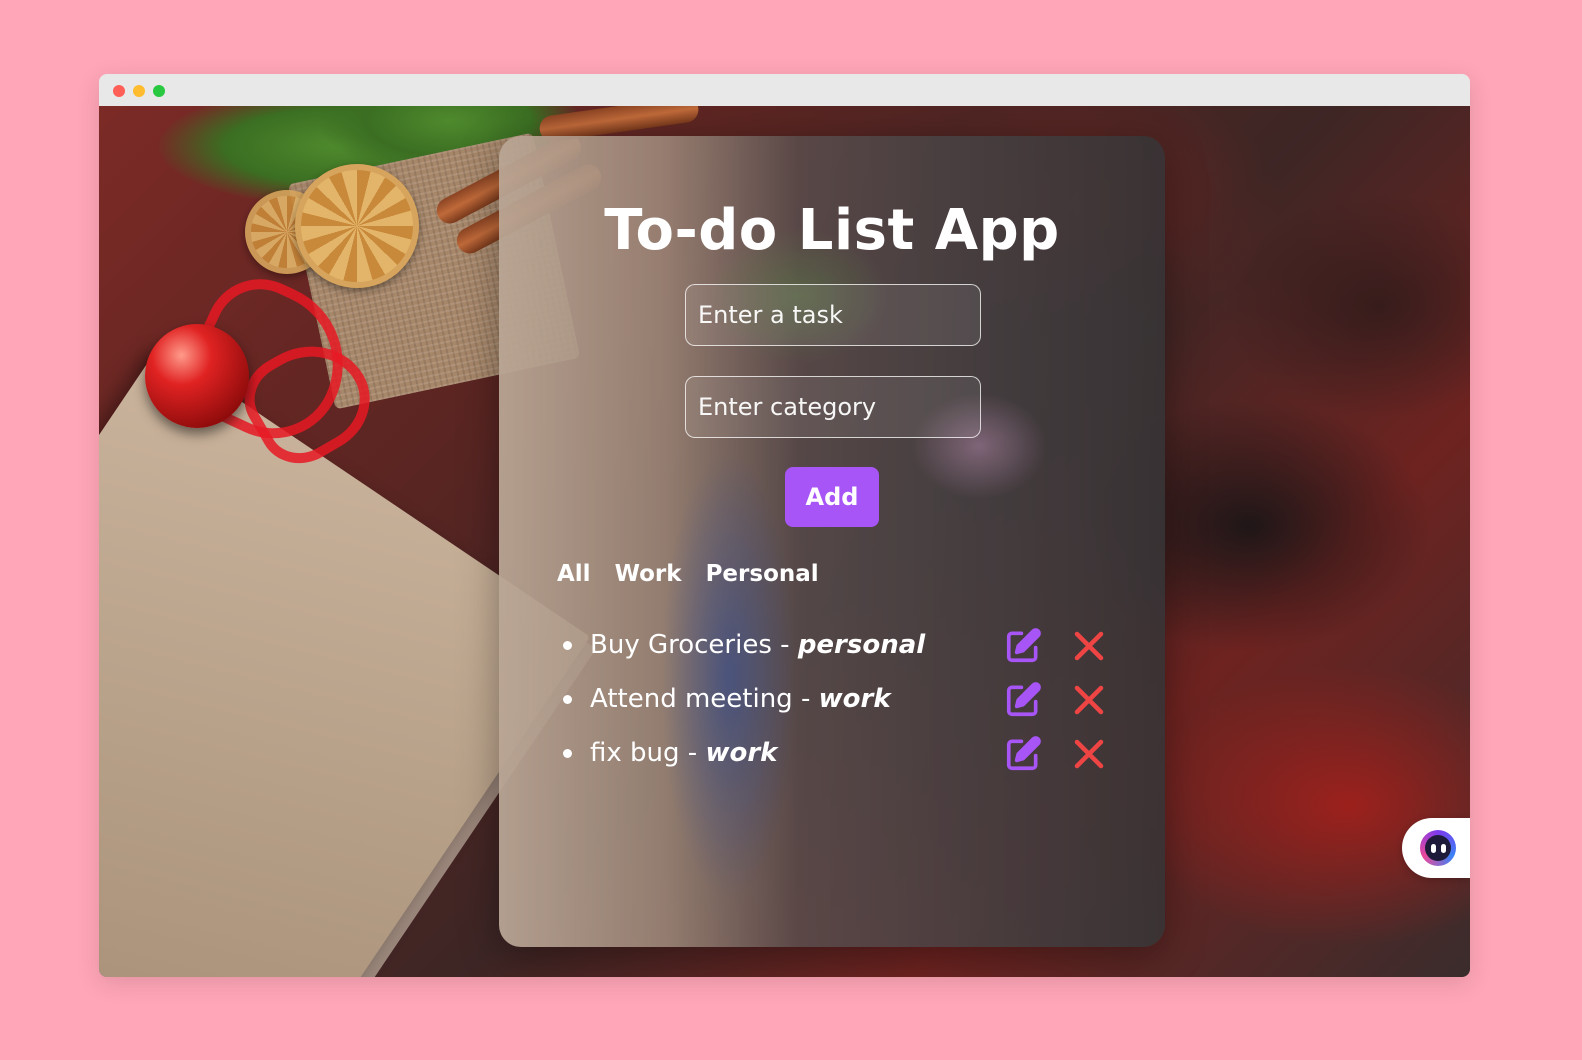  What do you see at coordinates (762, 574) in the screenshot?
I see `filter-personal: Personal` at bounding box center [762, 574].